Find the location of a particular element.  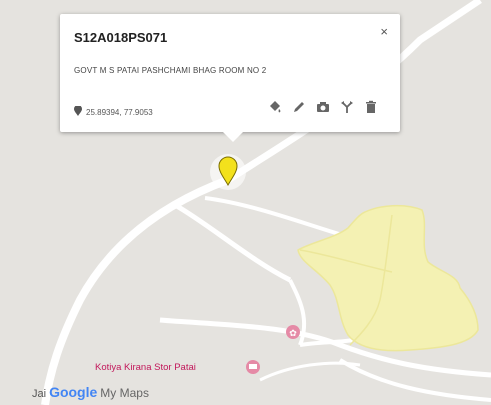

my-maps-label: My Maps is located at coordinates (124, 393).